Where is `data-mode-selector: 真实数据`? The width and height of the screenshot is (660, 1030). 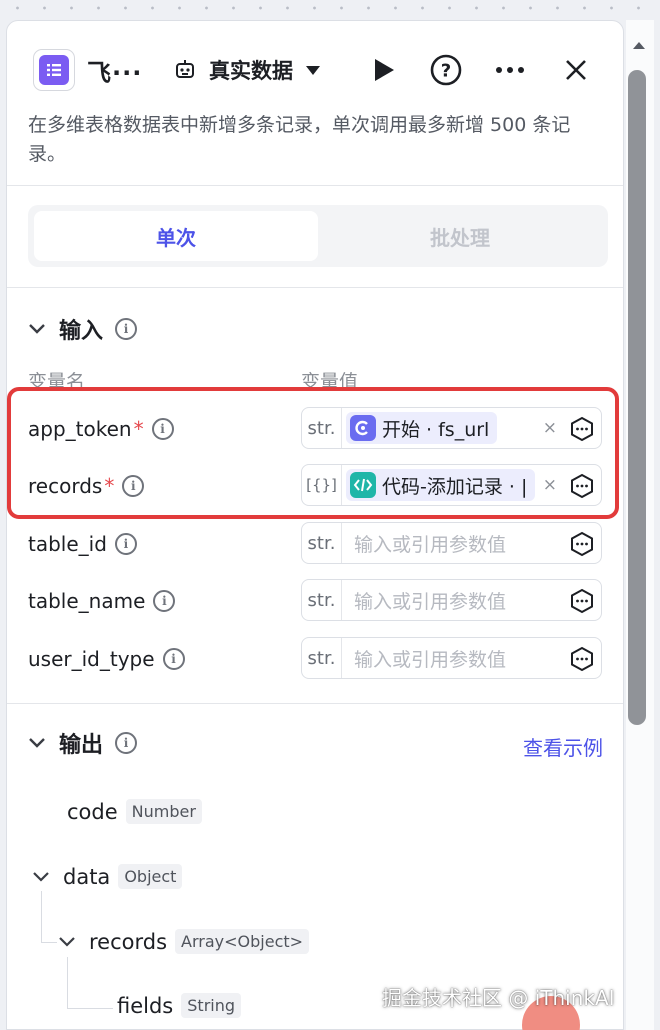
data-mode-selector: 真实数据 is located at coordinates (247, 70).